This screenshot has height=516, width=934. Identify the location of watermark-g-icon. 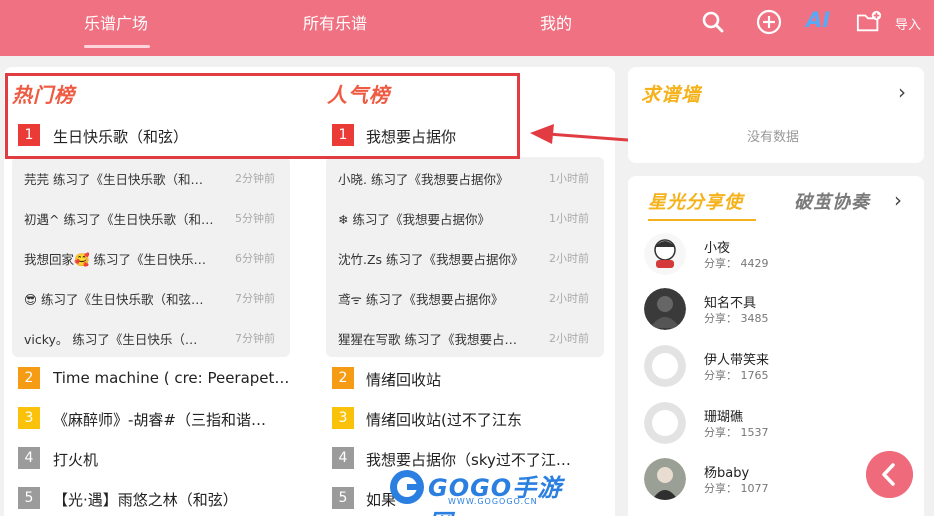
(407, 487).